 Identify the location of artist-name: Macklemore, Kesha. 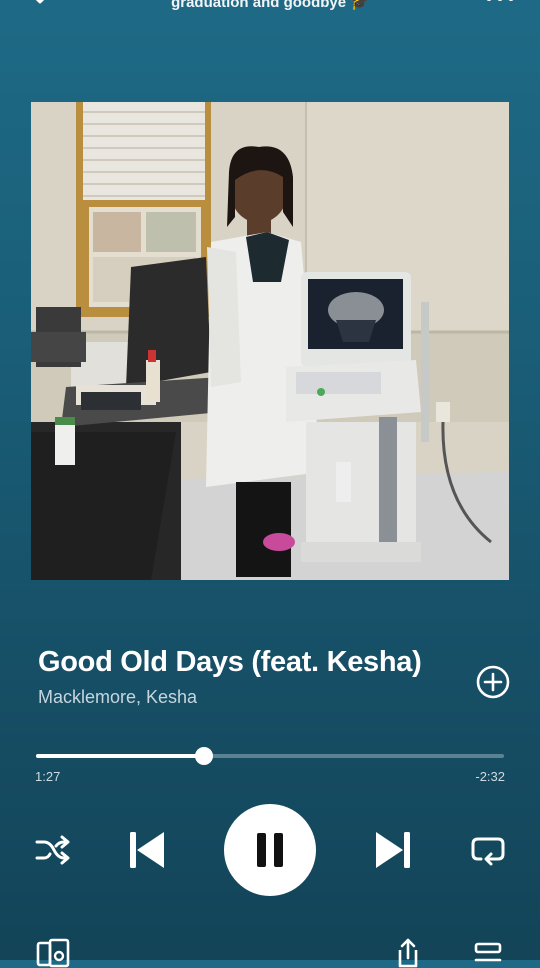
(117, 697).